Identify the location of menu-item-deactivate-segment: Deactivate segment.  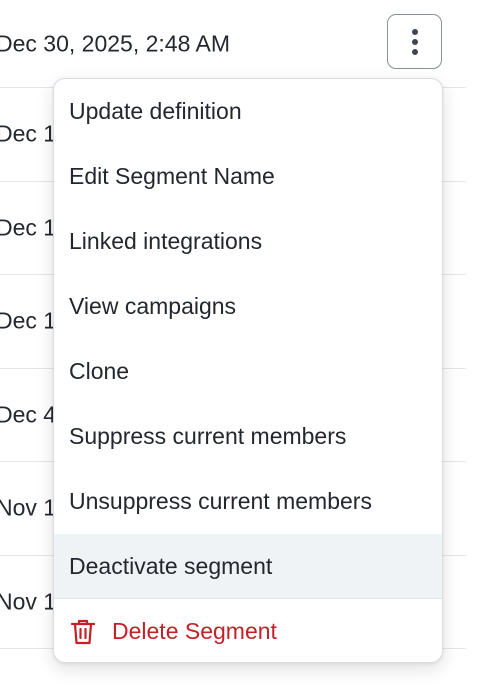
(248, 566).